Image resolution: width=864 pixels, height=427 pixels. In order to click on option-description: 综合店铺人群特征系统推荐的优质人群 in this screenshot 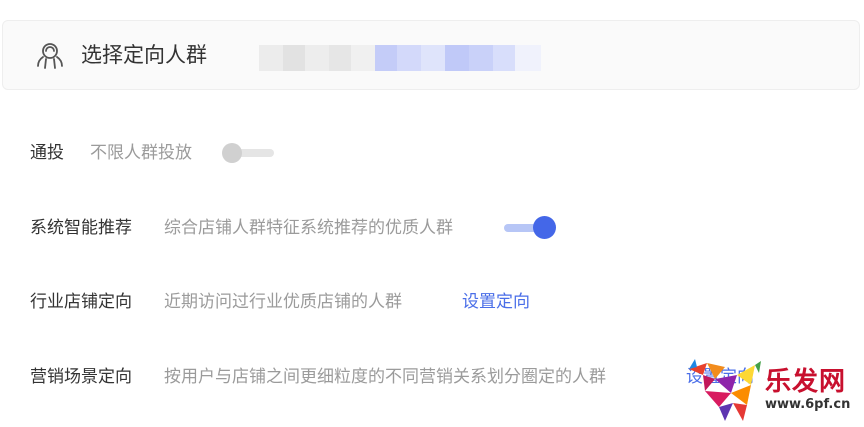, I will do `click(308, 227)`.